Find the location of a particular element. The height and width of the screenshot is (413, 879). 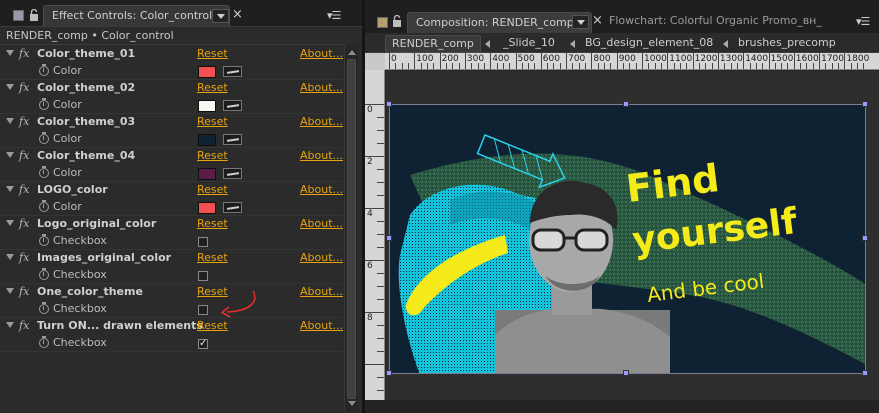

nav-item-brushes-precomp: brushes_precomp is located at coordinates (787, 44).